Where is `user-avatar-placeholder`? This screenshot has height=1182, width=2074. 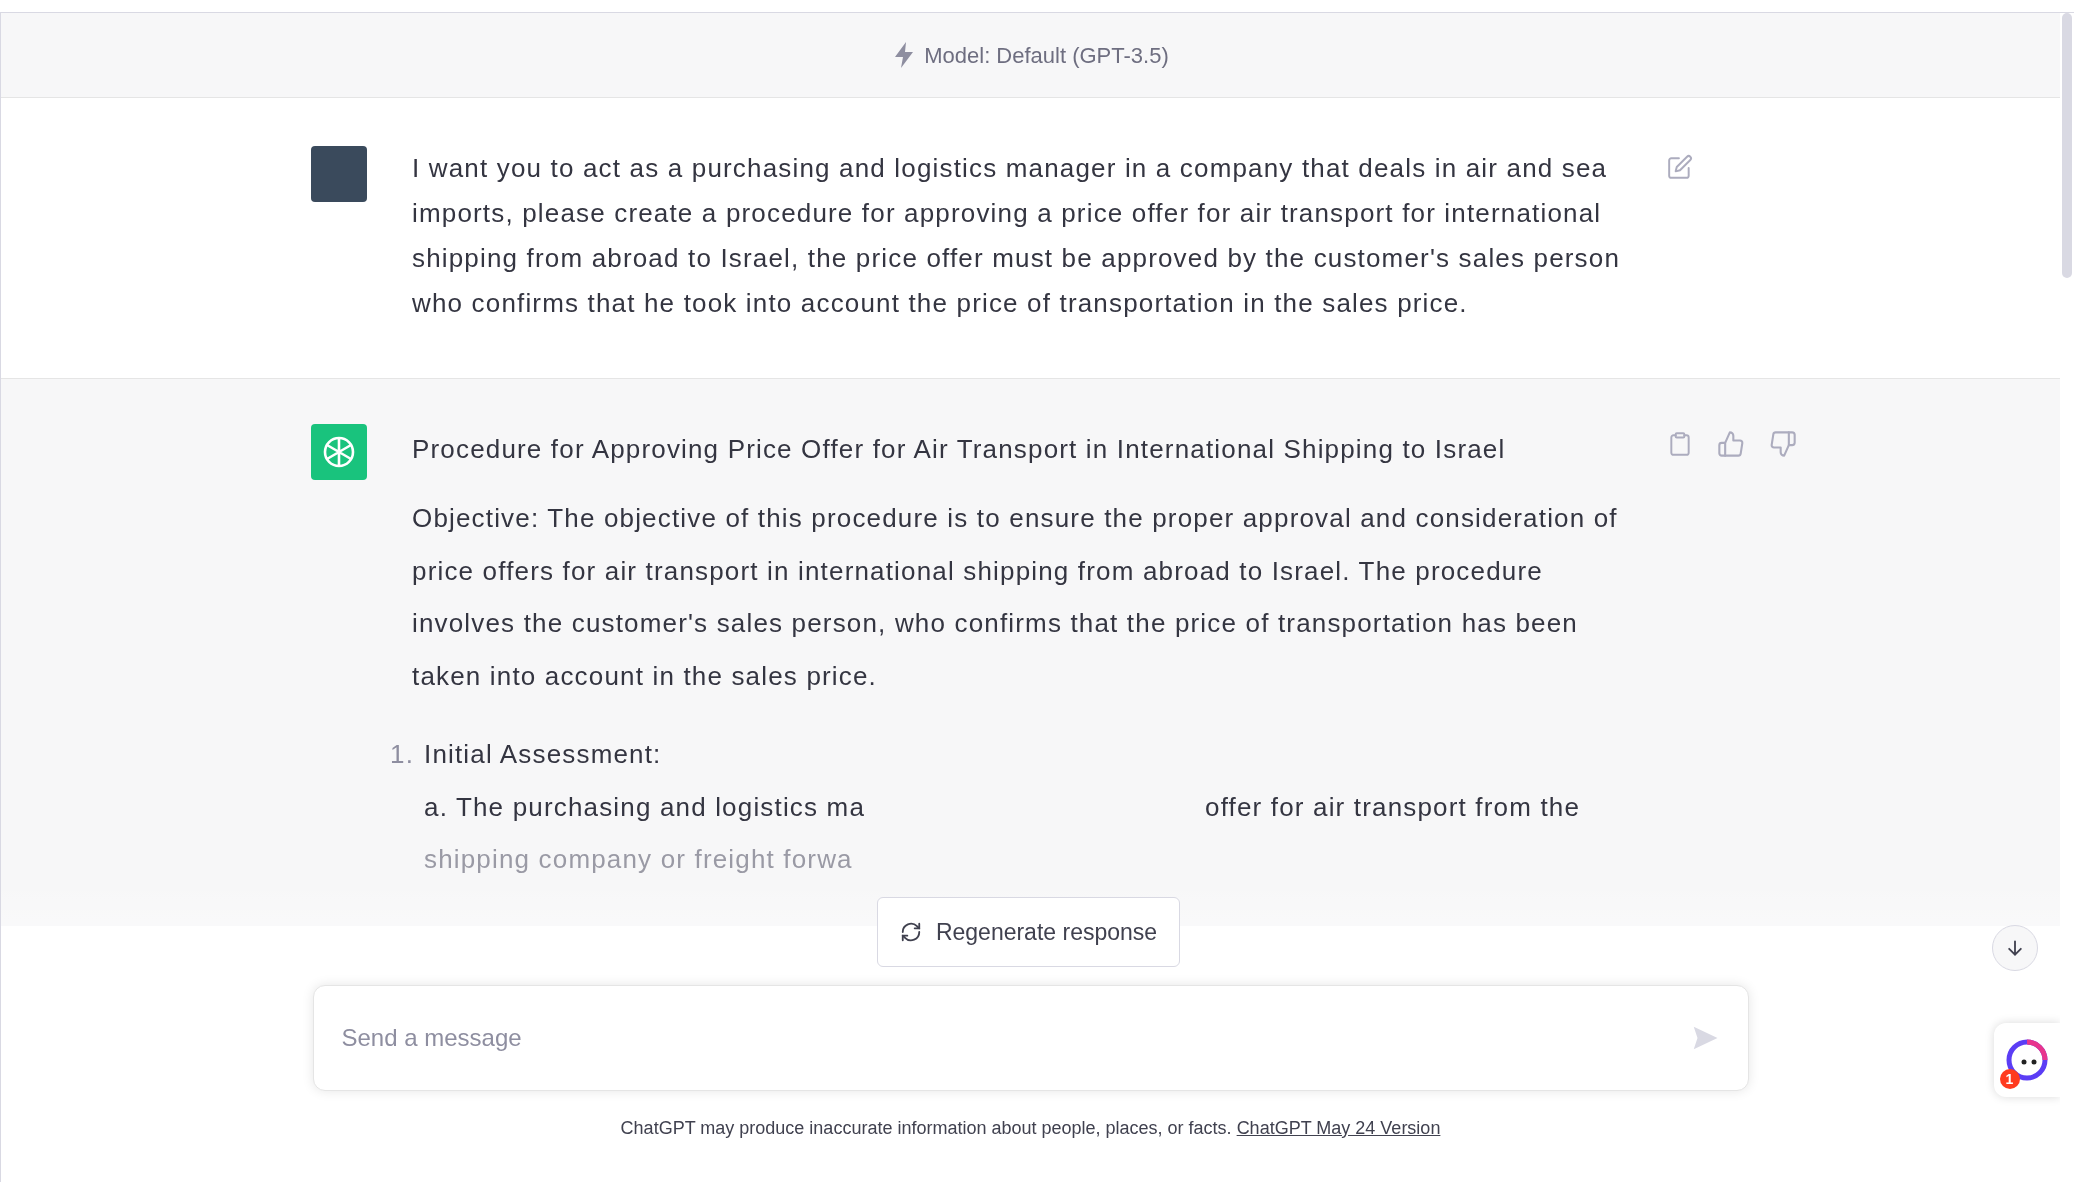 user-avatar-placeholder is located at coordinates (339, 174).